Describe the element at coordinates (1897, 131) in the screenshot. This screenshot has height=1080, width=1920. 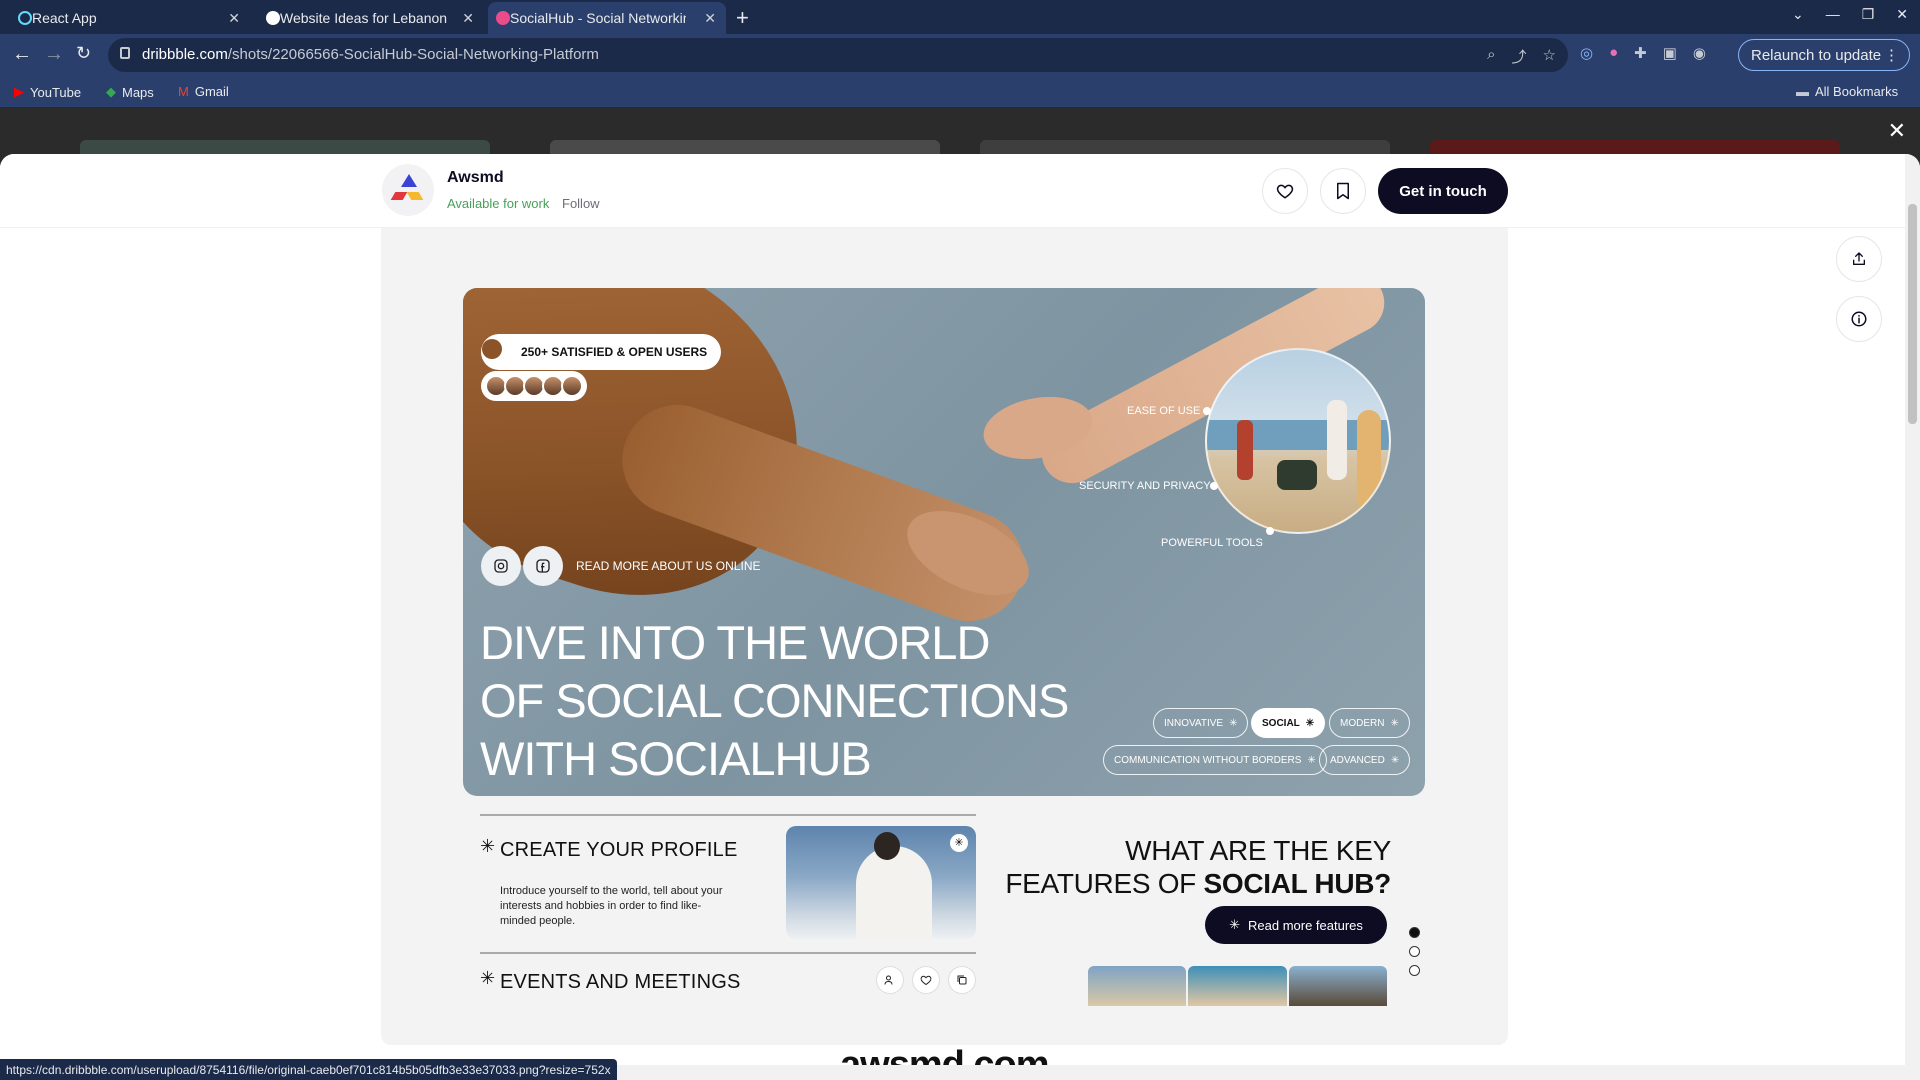
I see `close-modal-icon: ✕` at that location.